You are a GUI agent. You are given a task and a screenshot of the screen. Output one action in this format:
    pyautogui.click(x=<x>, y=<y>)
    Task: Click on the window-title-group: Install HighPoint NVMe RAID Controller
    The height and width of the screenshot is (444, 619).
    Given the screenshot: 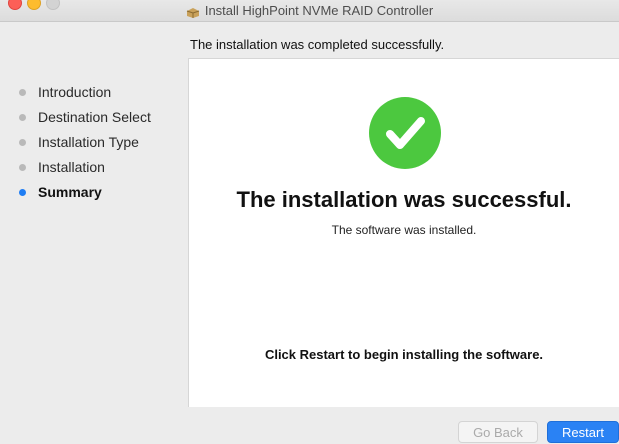 What is the action you would take?
    pyautogui.click(x=309, y=10)
    